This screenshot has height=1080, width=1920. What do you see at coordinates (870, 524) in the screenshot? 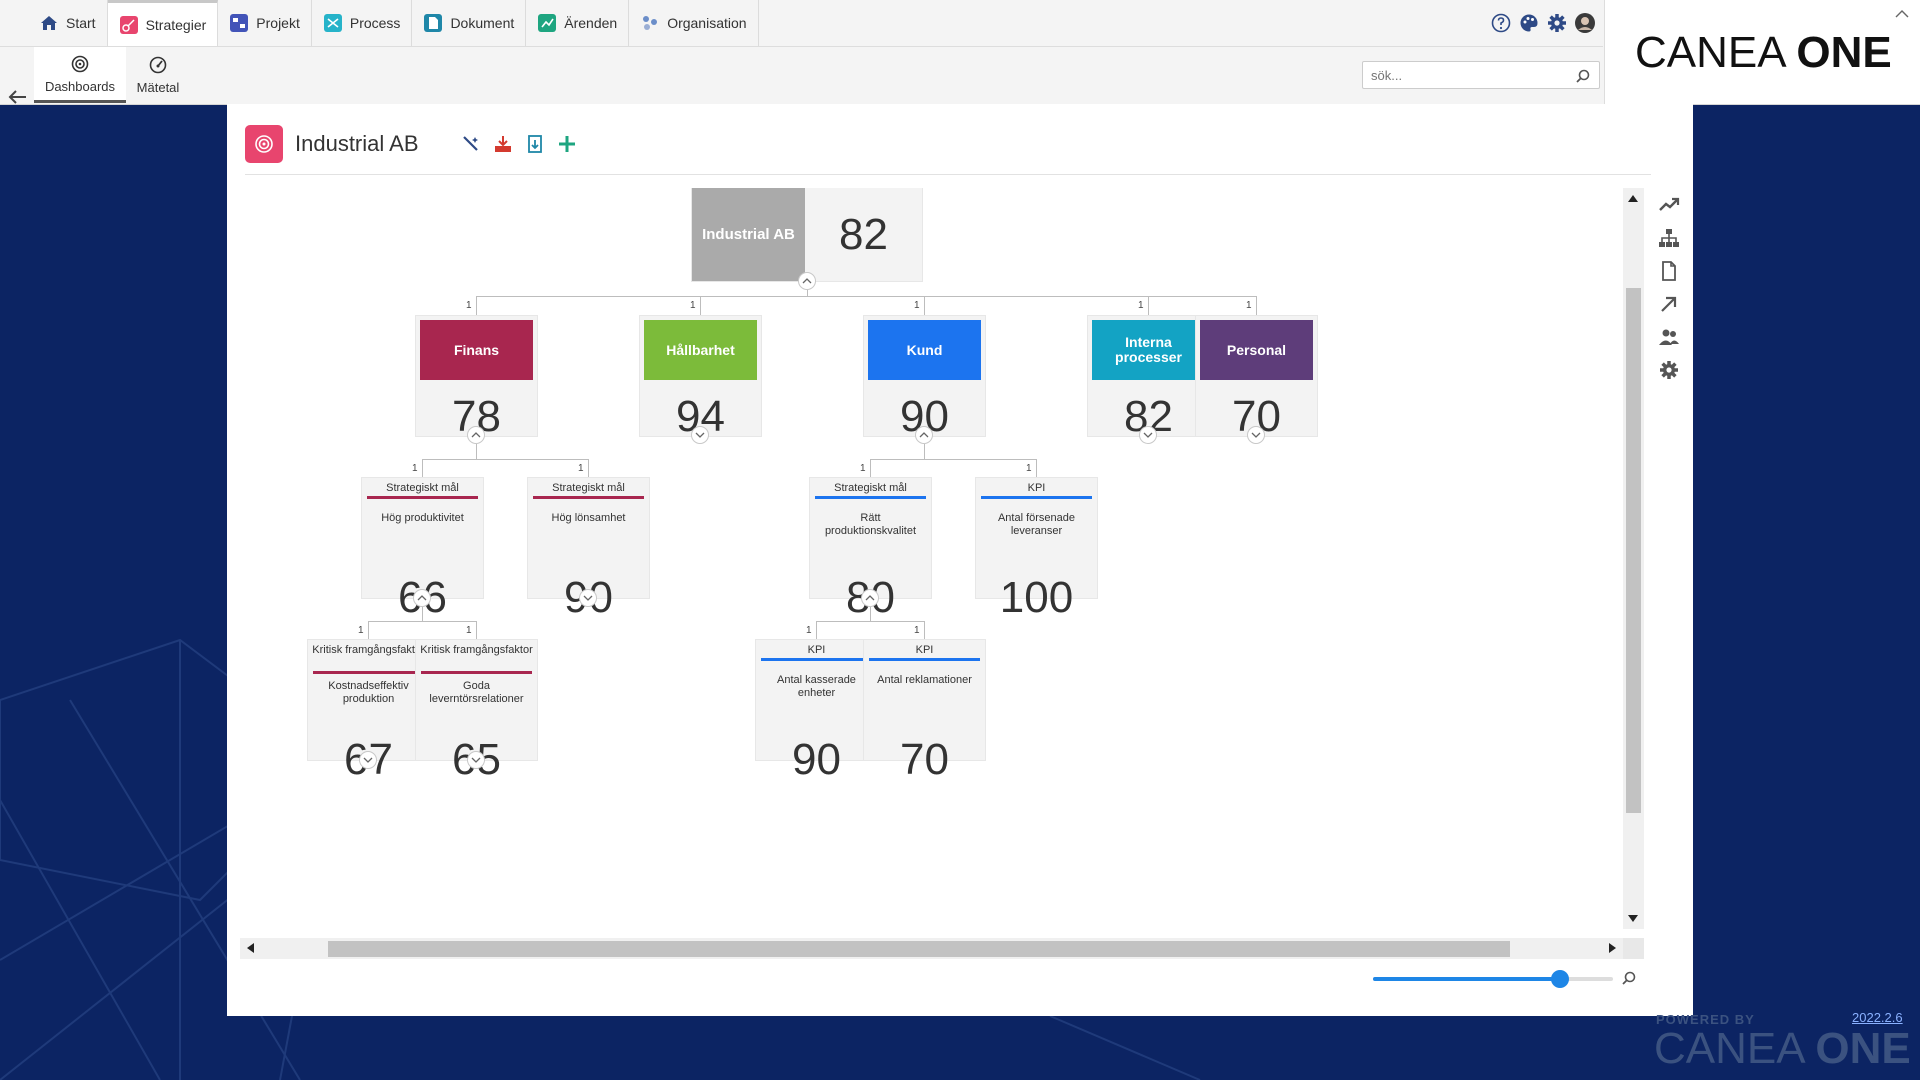
I see `node-label: Rätt produktionskvalitet` at bounding box center [870, 524].